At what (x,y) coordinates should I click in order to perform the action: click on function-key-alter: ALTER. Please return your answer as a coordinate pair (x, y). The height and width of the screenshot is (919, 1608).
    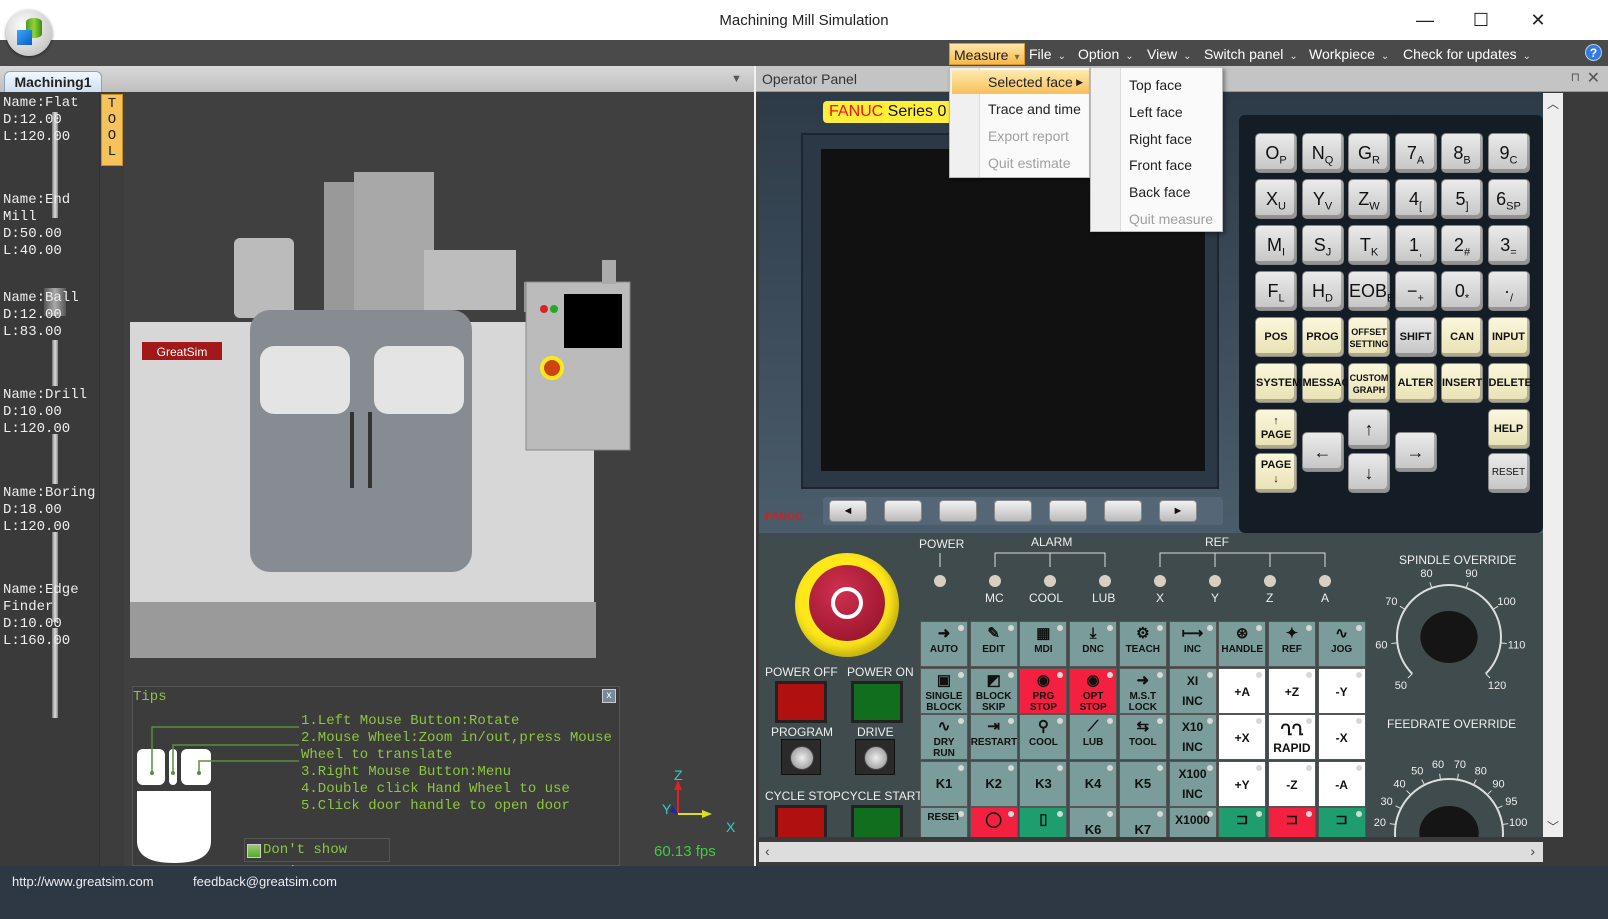
    Looking at the image, I should click on (1415, 383).